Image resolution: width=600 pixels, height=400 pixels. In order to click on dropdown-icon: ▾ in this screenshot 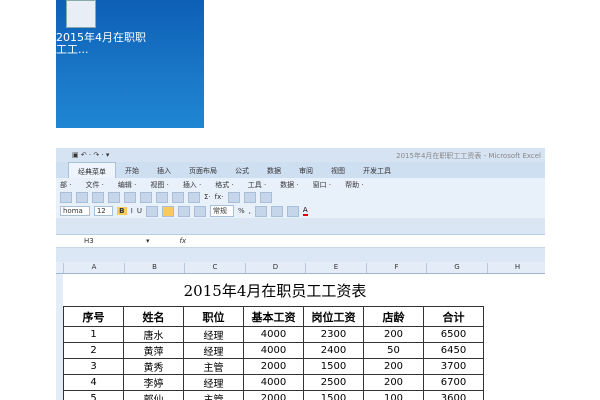, I will do `click(148, 241)`.